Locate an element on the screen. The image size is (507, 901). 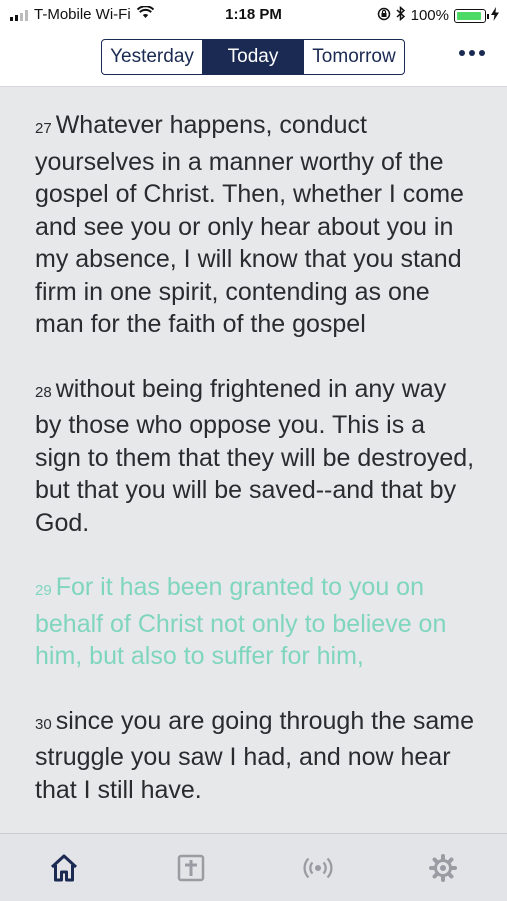
bottom-tab-bar is located at coordinates (253, 867).